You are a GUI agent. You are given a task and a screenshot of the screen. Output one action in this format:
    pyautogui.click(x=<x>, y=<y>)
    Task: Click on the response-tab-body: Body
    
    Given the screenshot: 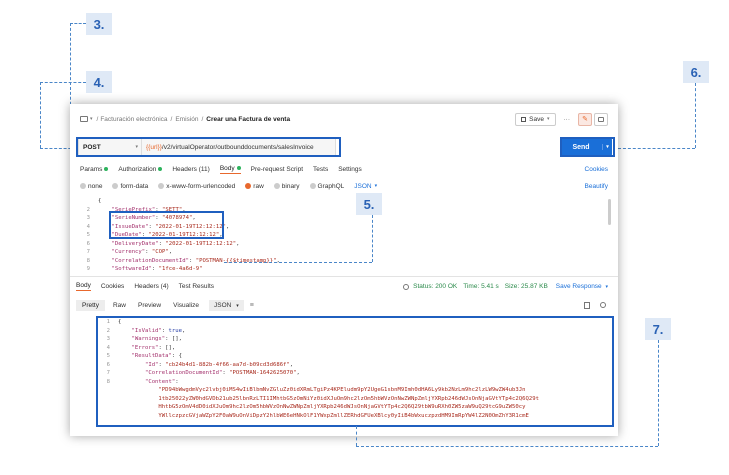 What is the action you would take?
    pyautogui.click(x=83, y=286)
    